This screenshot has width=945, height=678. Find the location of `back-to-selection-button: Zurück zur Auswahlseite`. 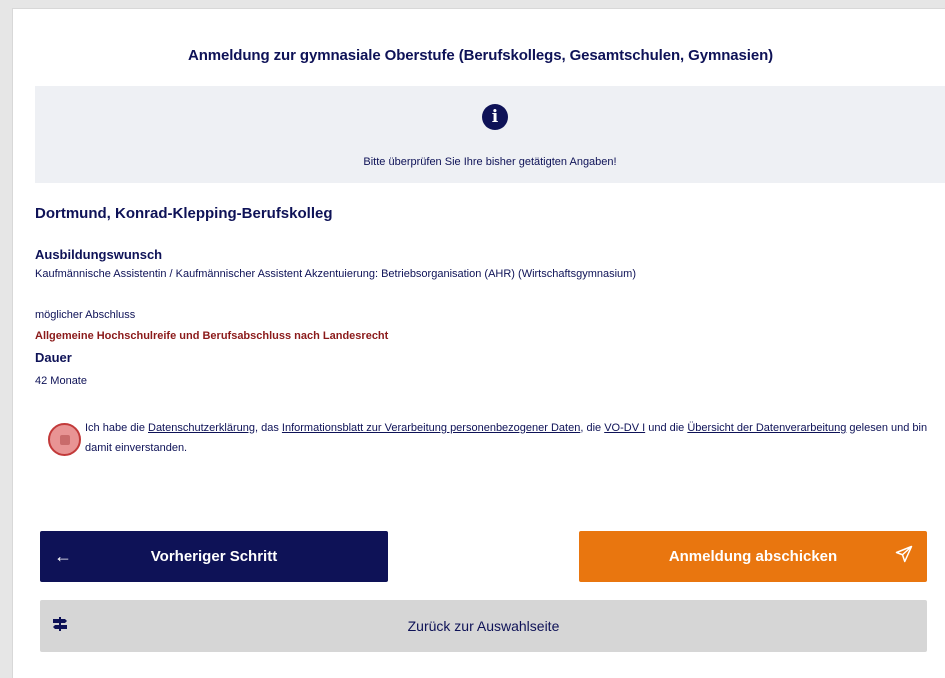

back-to-selection-button: Zurück zur Auswahlseite is located at coordinates (483, 626).